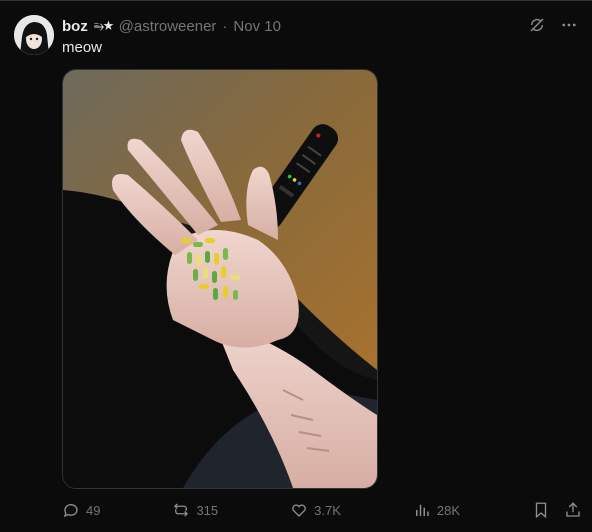 Image resolution: width=592 pixels, height=532 pixels. What do you see at coordinates (81, 510) in the screenshot?
I see `reply-button: 49` at bounding box center [81, 510].